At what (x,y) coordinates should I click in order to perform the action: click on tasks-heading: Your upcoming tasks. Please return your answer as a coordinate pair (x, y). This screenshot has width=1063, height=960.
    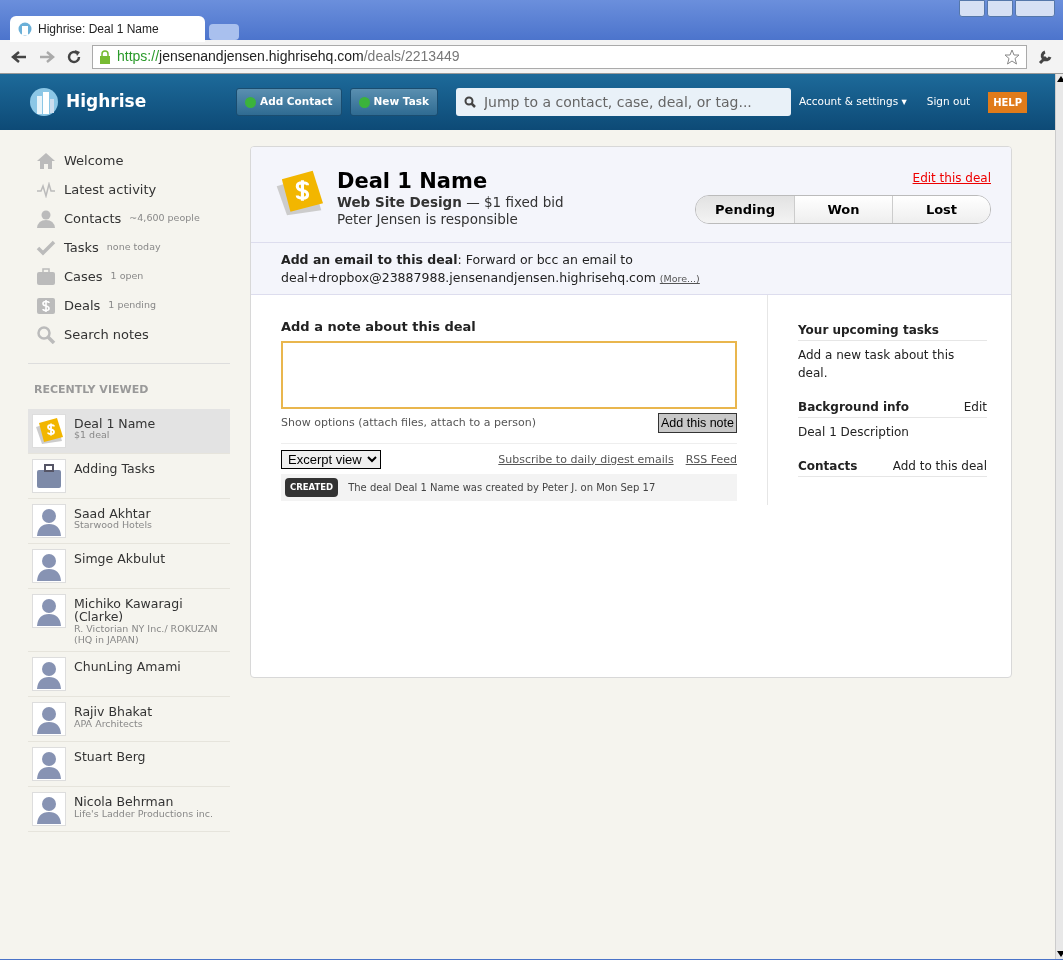
    Looking at the image, I should click on (868, 331).